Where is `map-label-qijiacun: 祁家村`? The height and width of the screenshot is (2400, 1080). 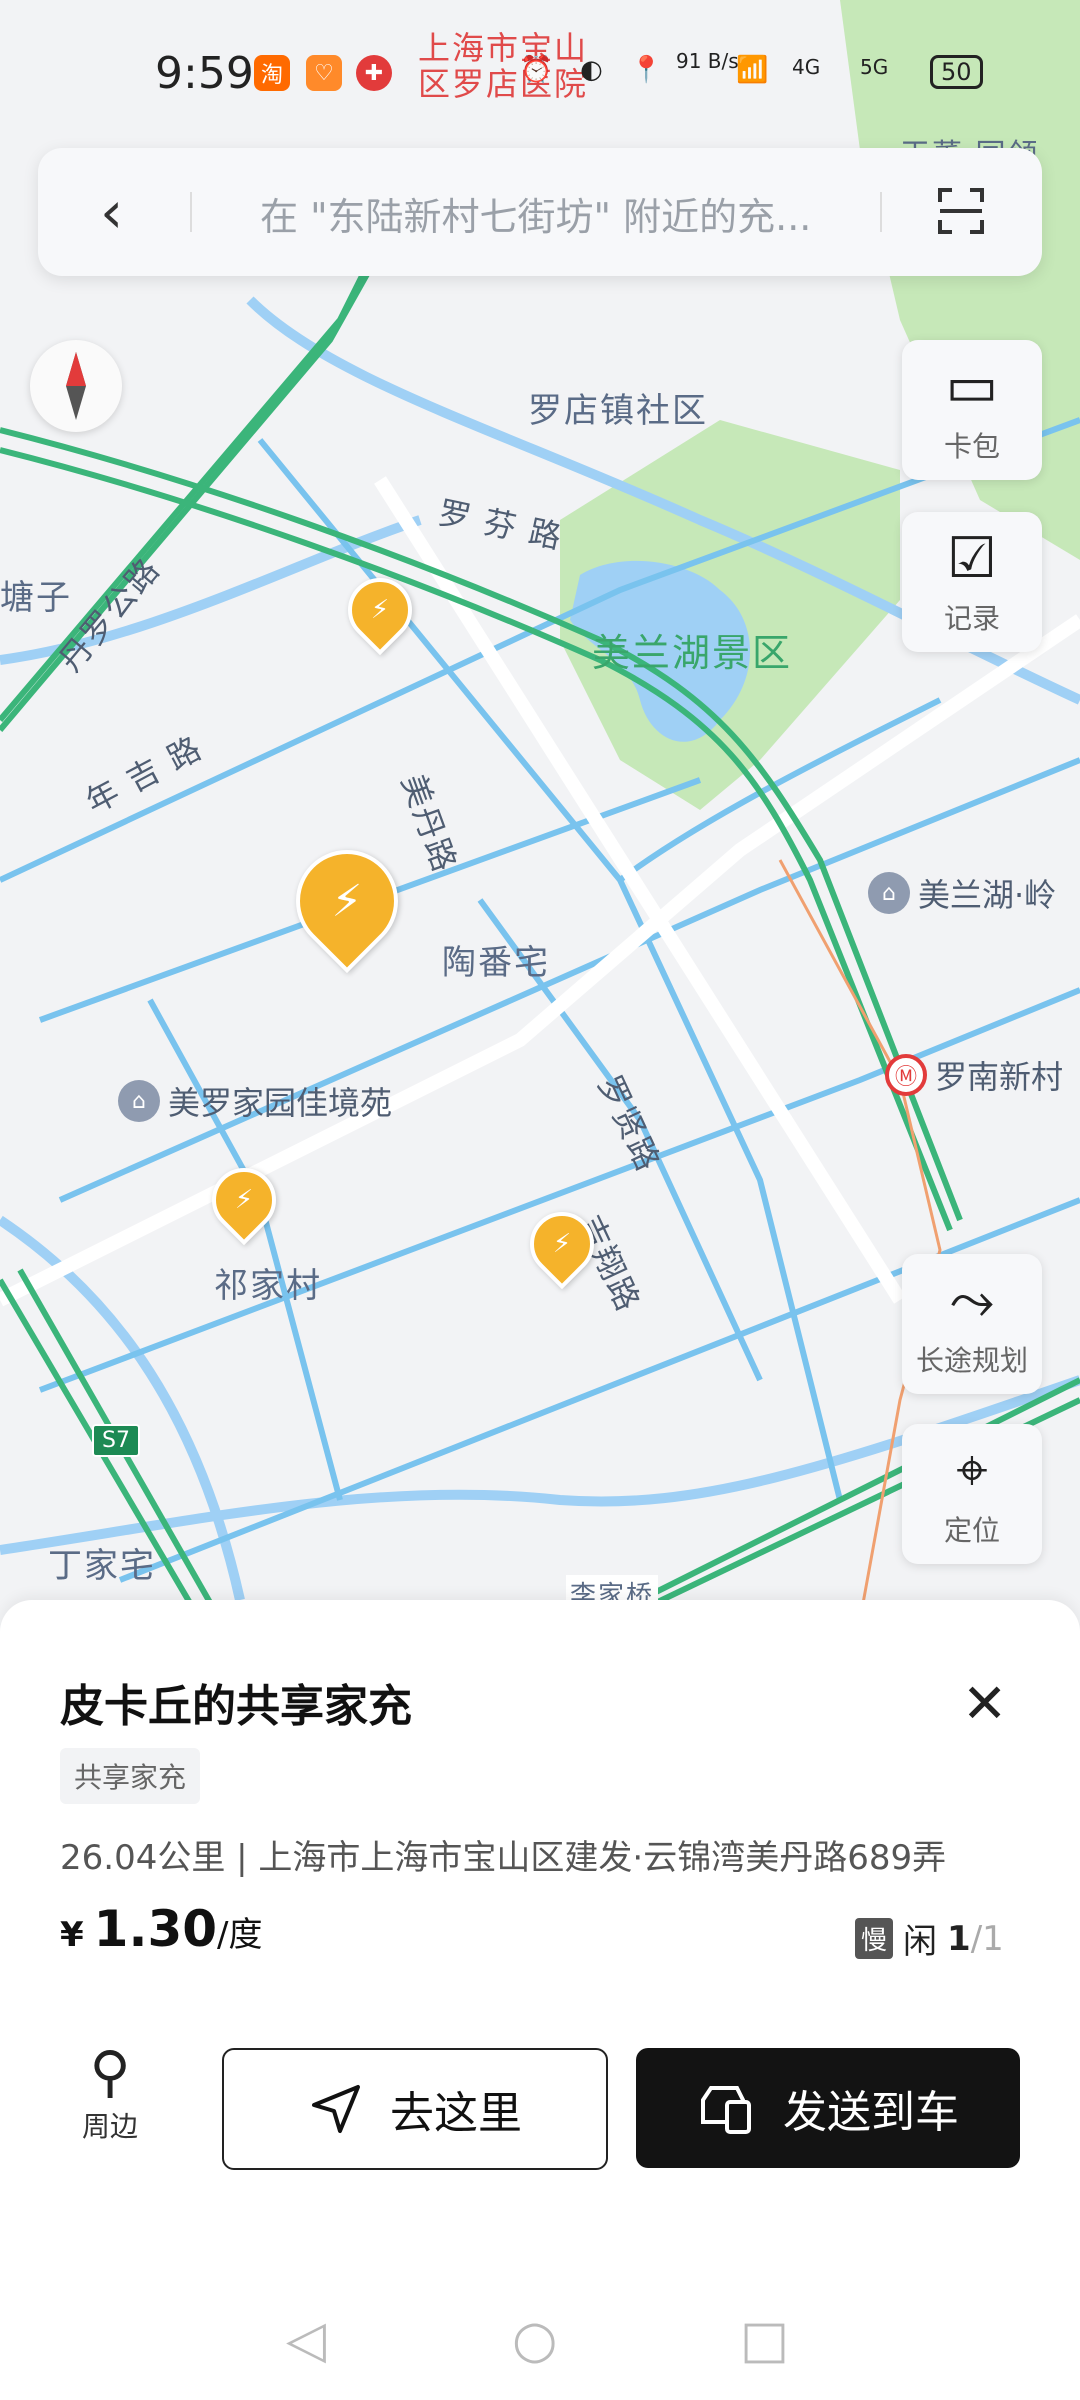 map-label-qijiacun: 祁家村 is located at coordinates (268, 1286).